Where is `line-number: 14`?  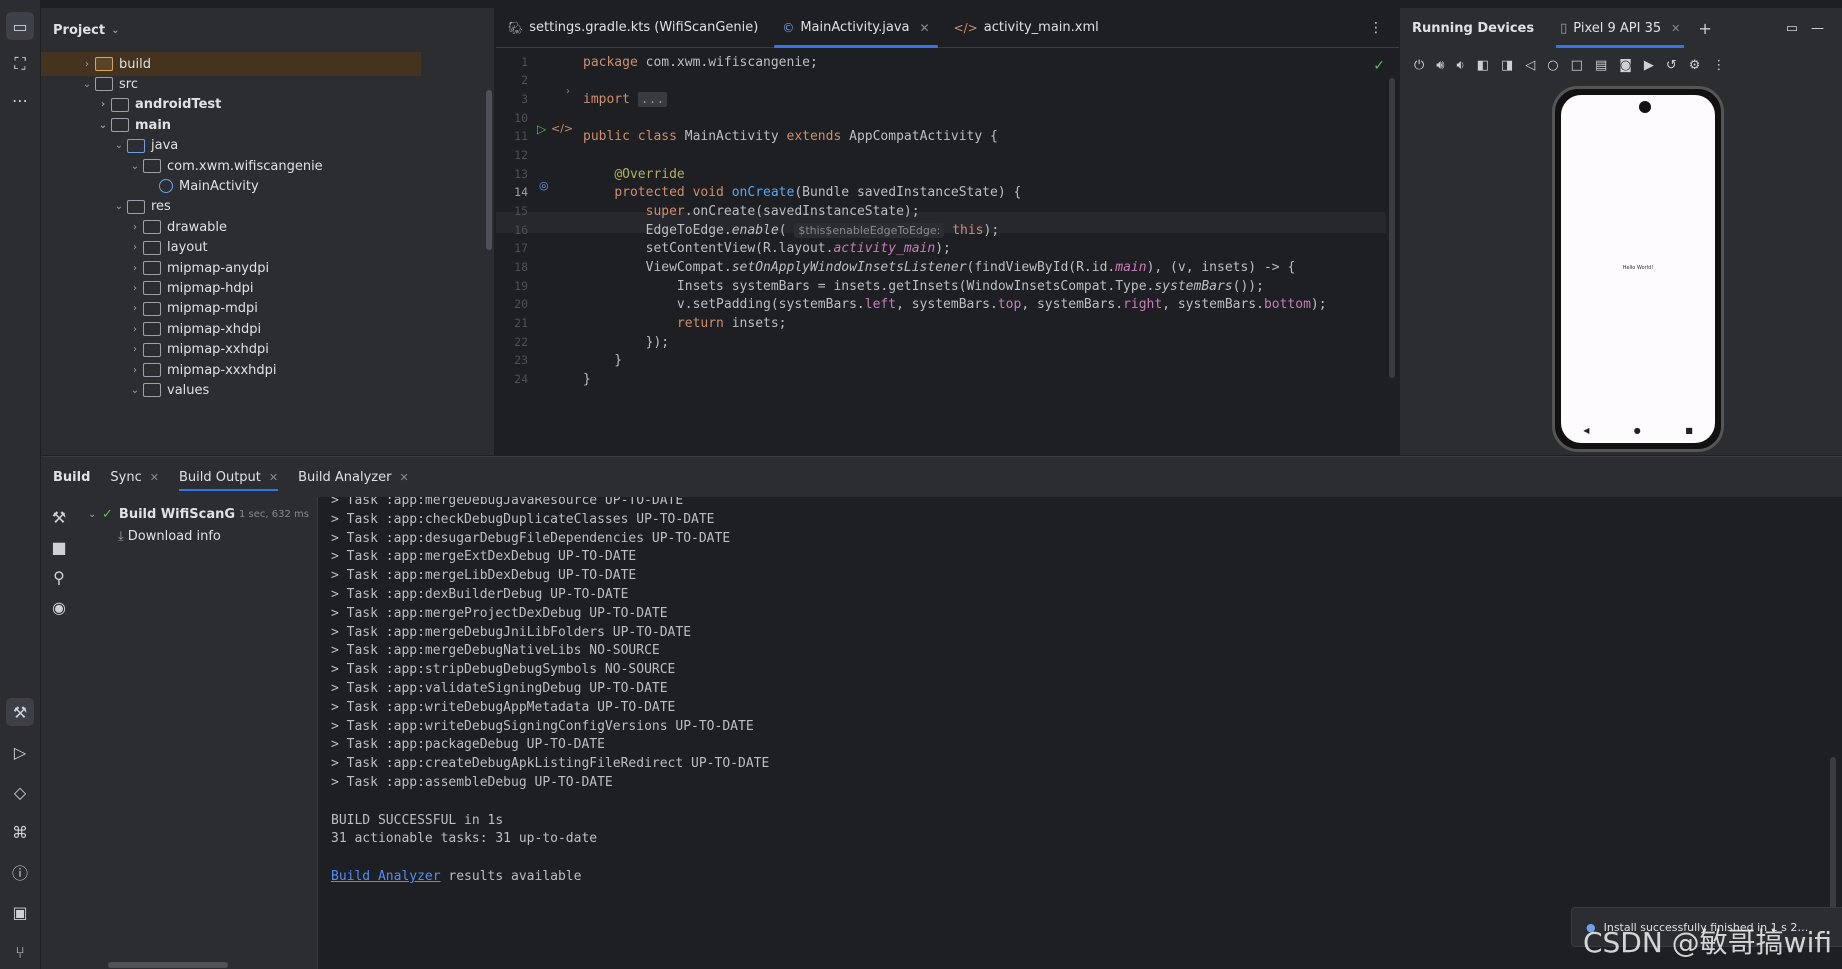 line-number: 14 is located at coordinates (521, 192).